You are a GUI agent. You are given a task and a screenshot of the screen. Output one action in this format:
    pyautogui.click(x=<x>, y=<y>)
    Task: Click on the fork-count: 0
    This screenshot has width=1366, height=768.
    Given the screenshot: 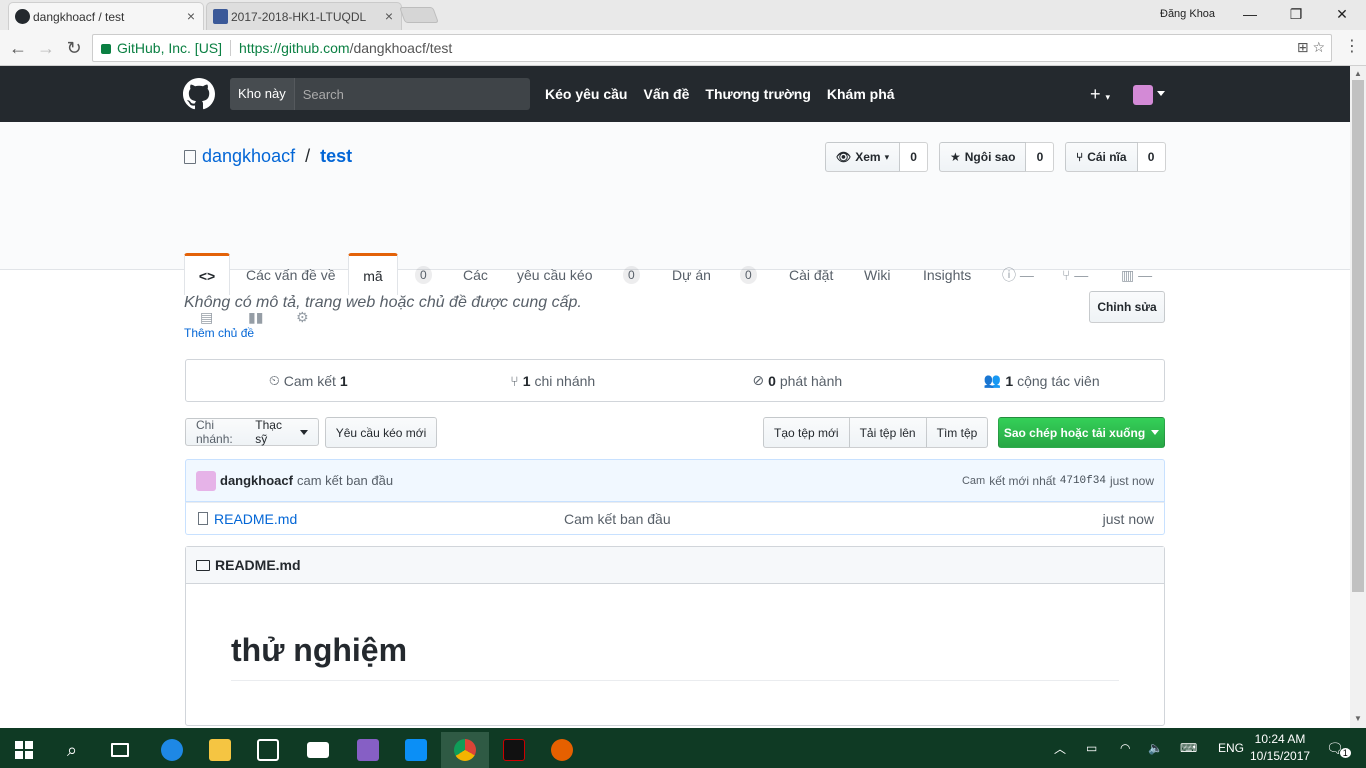 What is the action you would take?
    pyautogui.click(x=1151, y=157)
    